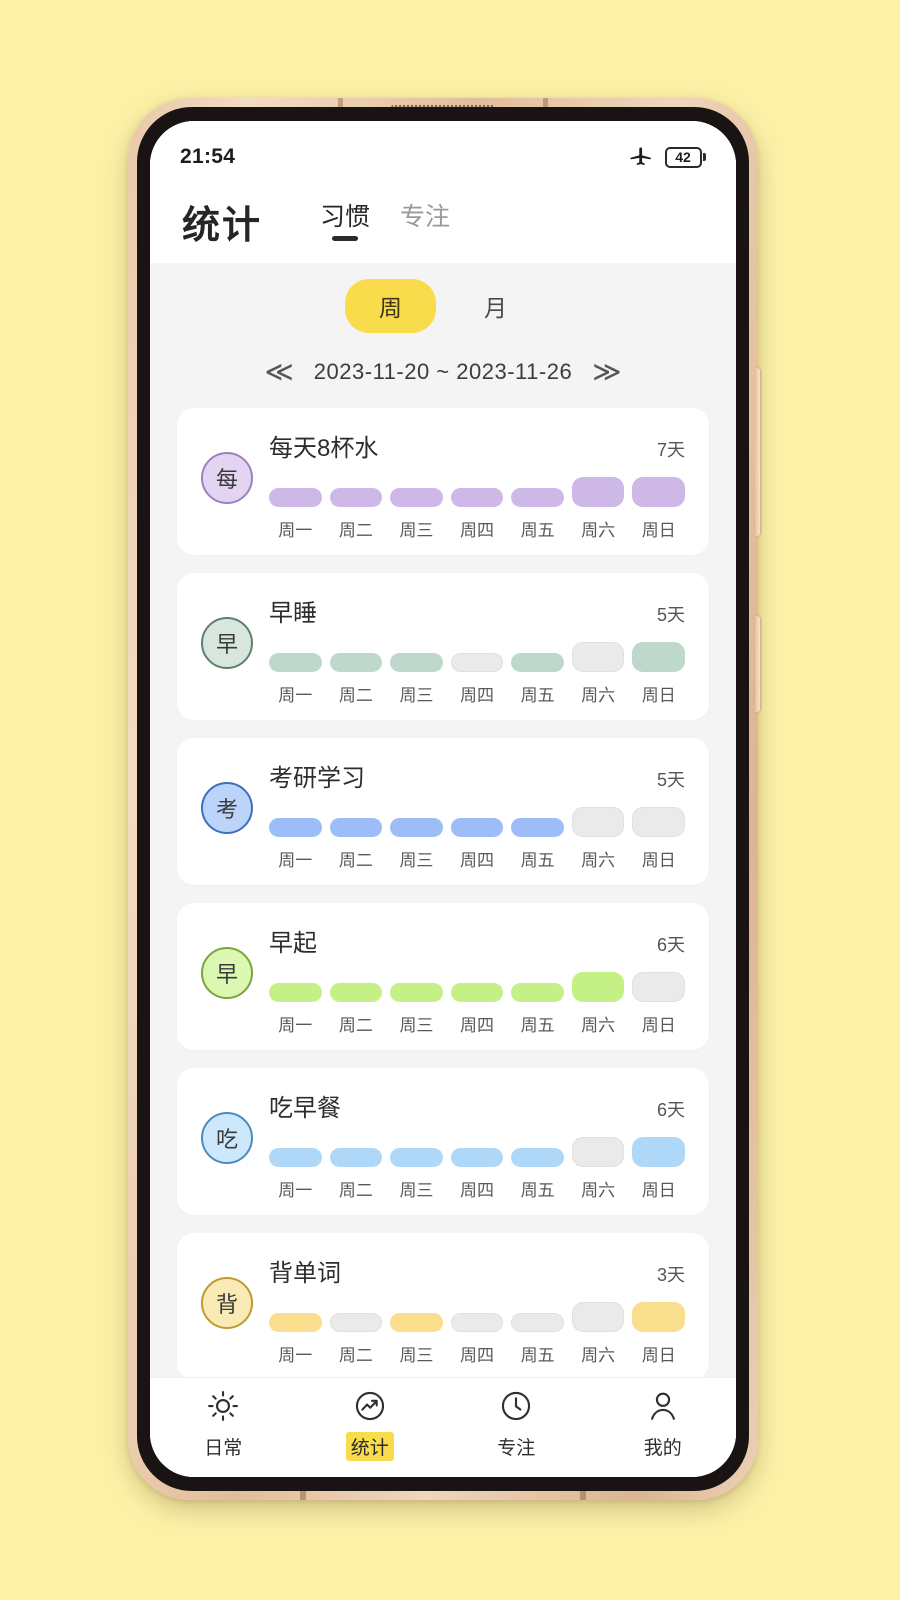 The width and height of the screenshot is (900, 1600). I want to click on habit-card: 吃吃早餐 6天 周一 周二 周三 周四 周五 周六 周日, so click(443, 1141).